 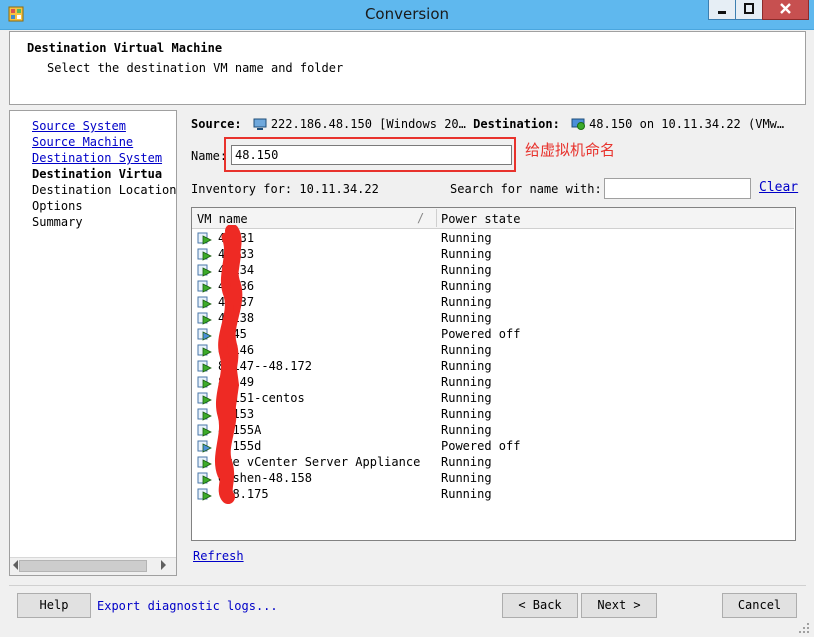 What do you see at coordinates (57, 222) in the screenshot?
I see `nav-step-summary: Summary` at bounding box center [57, 222].